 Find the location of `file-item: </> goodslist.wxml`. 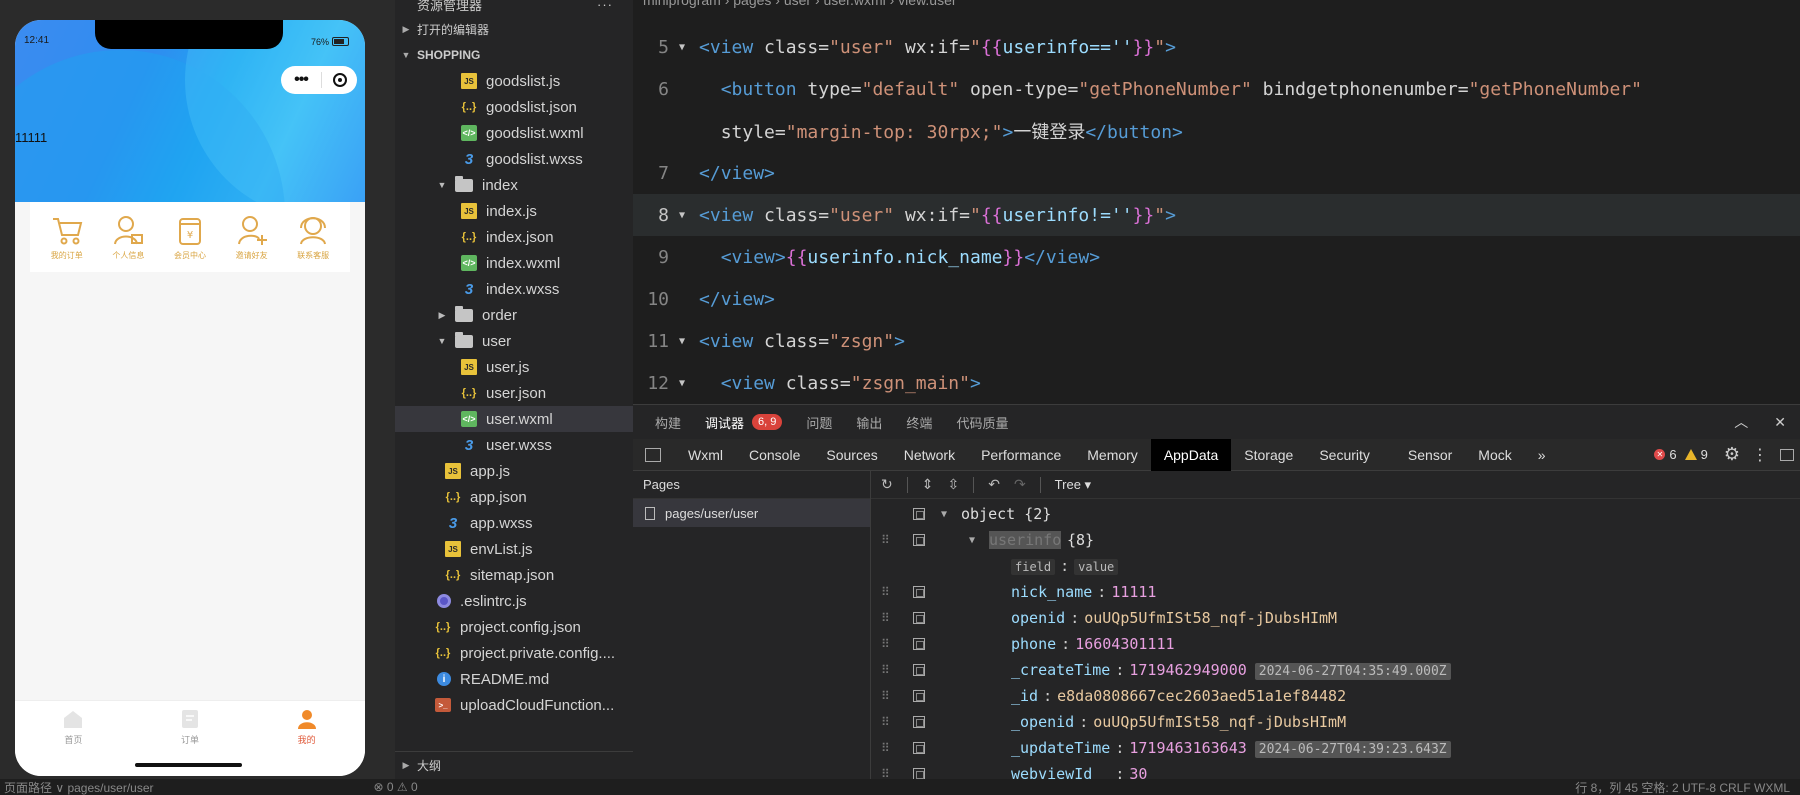

file-item: </> goodslist.wxml is located at coordinates (514, 133).